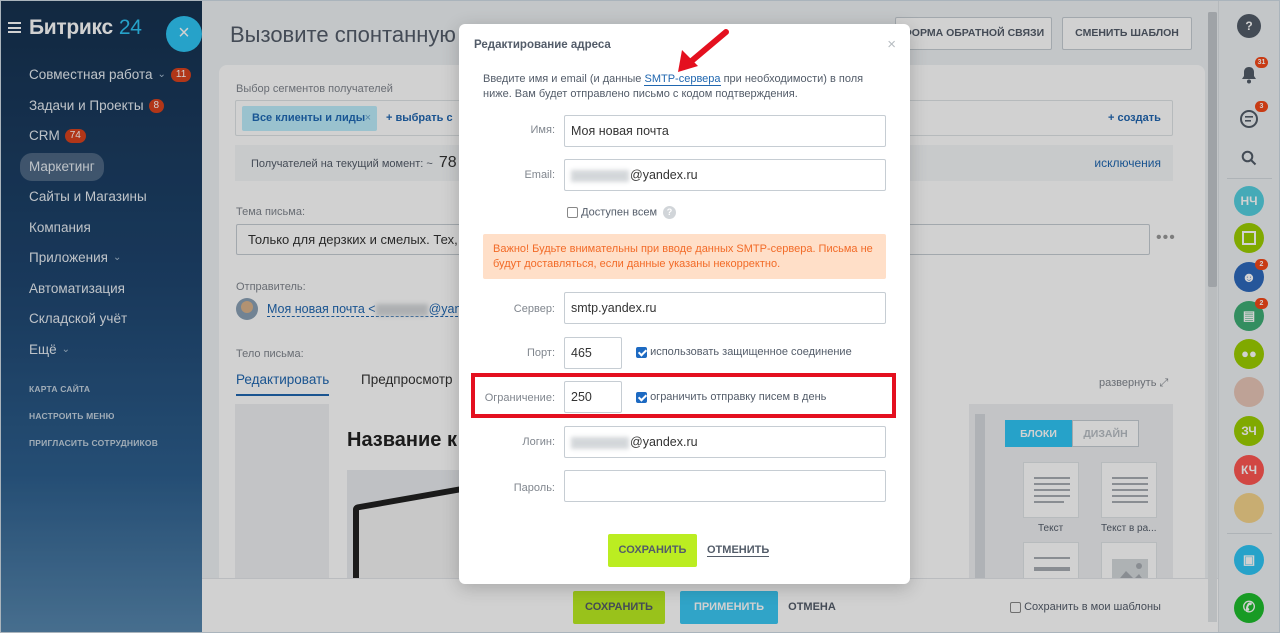 Image resolution: width=1280 pixels, height=633 pixels. What do you see at coordinates (683, 395) in the screenshot?
I see `limit-highlight-box` at bounding box center [683, 395].